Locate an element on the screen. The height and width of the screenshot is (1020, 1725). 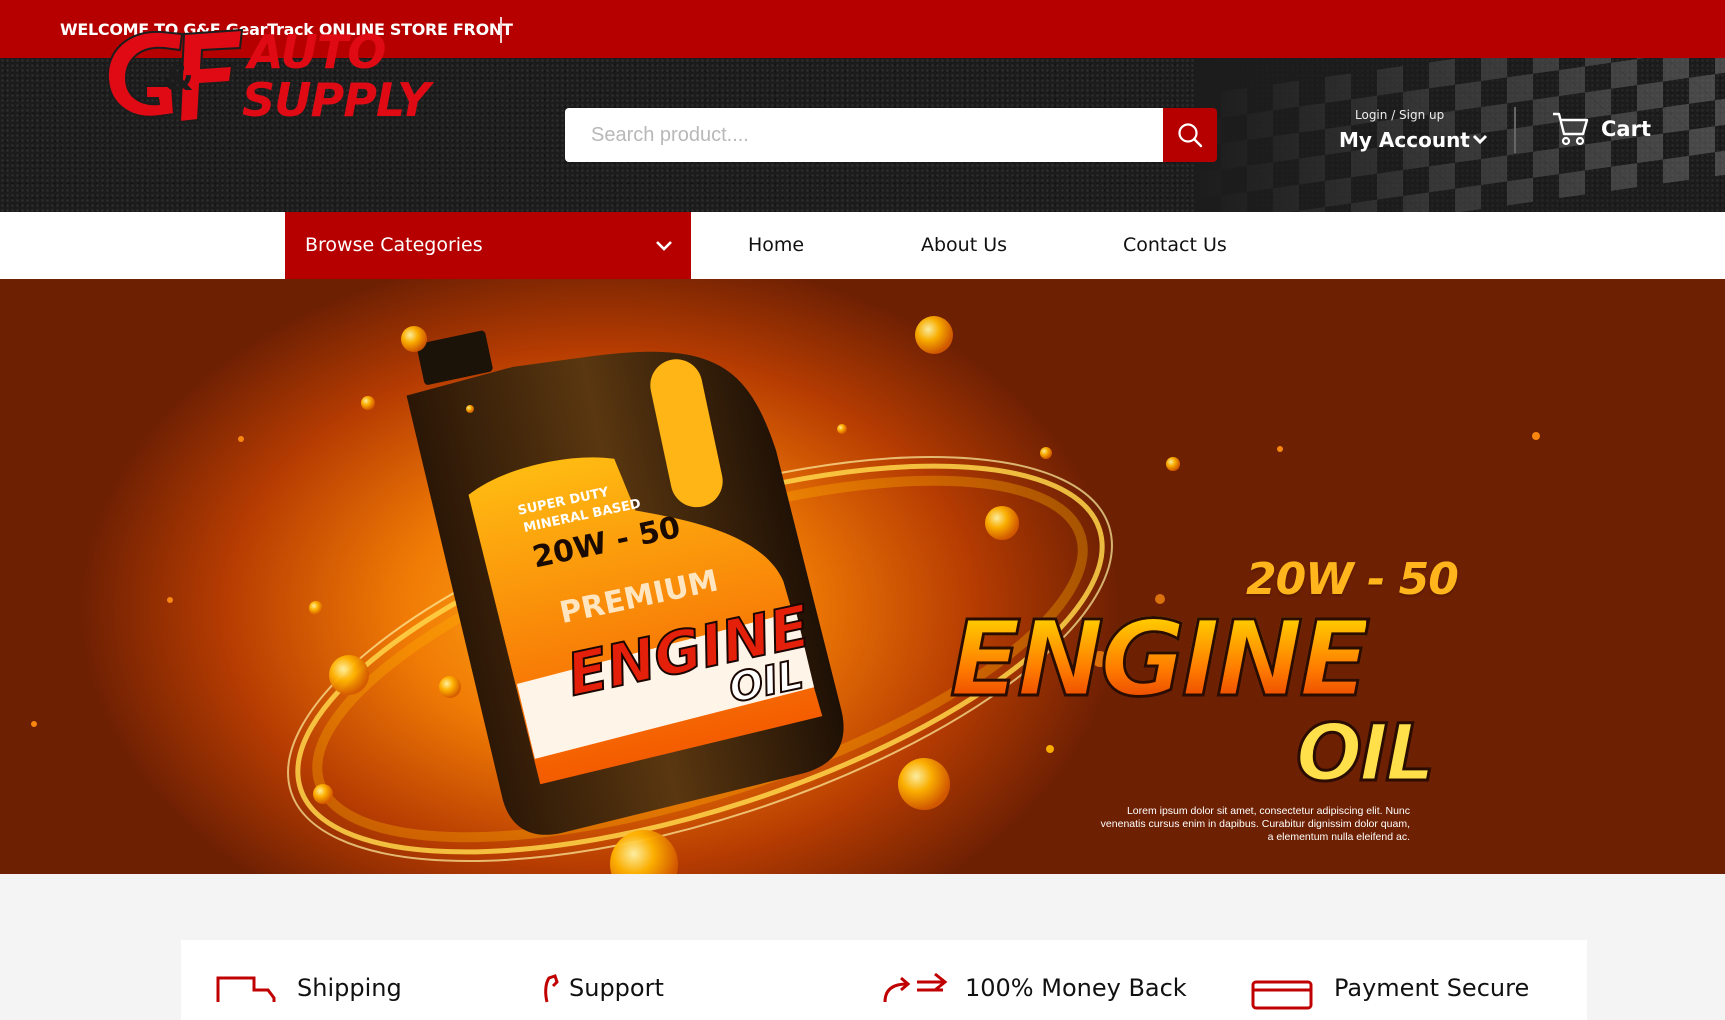
cart-icon is located at coordinates (1571, 129).